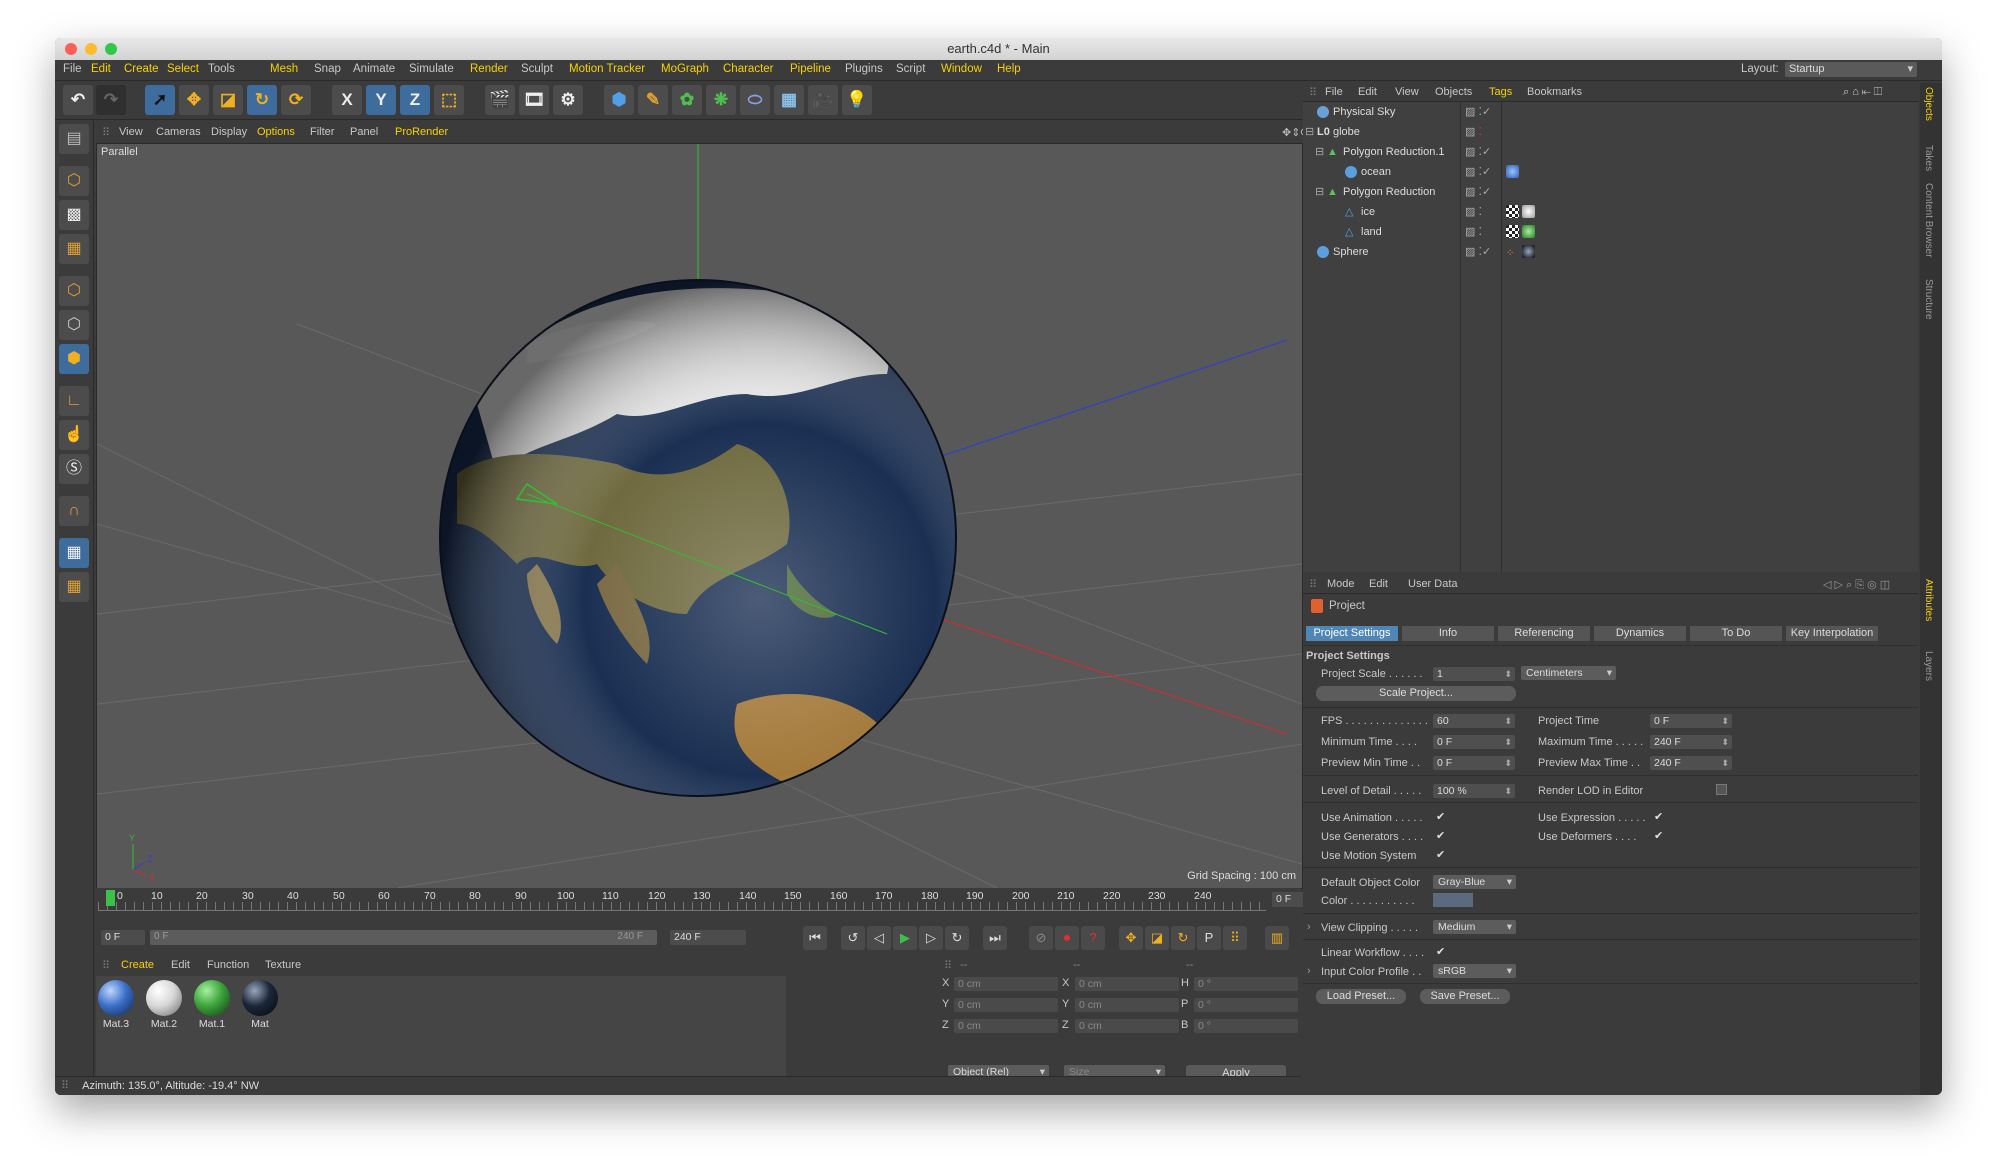 The width and height of the screenshot is (1997, 1169). I want to click on menu-motion-tracker: Motion Tracker, so click(607, 69).